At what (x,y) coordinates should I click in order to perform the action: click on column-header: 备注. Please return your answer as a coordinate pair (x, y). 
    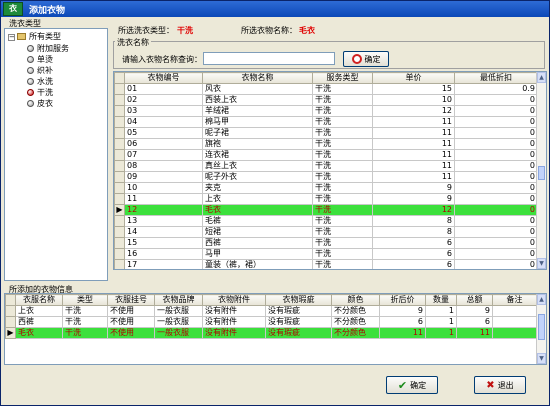
    Looking at the image, I should click on (514, 300).